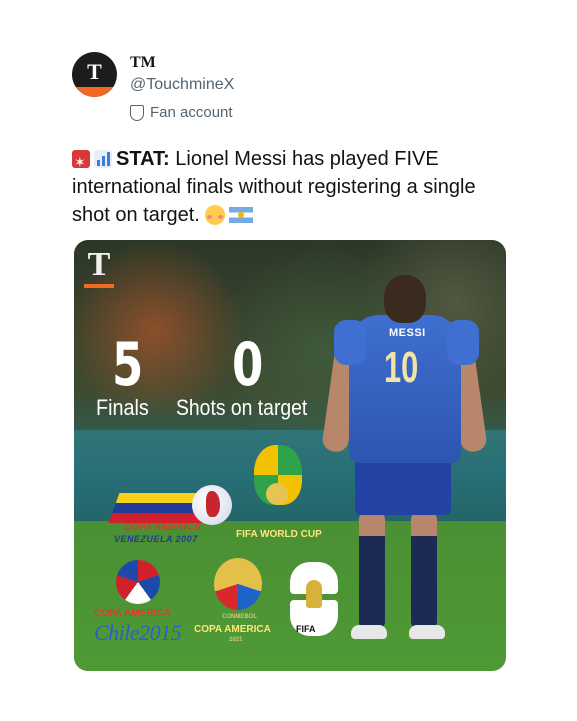  Describe the element at coordinates (369, 632) in the screenshot. I see `player-left-boot` at that location.